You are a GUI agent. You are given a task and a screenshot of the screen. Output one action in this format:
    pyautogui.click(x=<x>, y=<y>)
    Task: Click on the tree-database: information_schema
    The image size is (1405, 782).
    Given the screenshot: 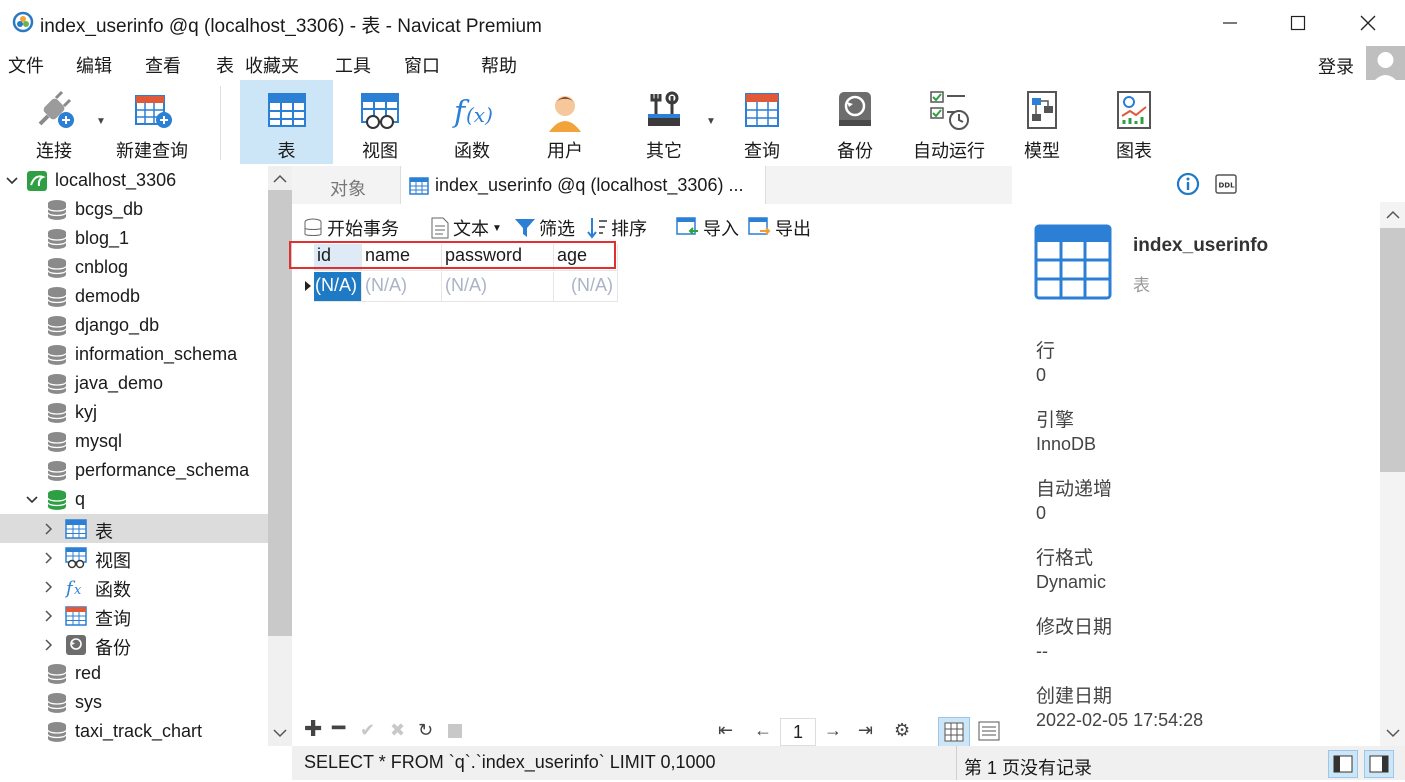 What is the action you would take?
    pyautogui.click(x=134, y=354)
    